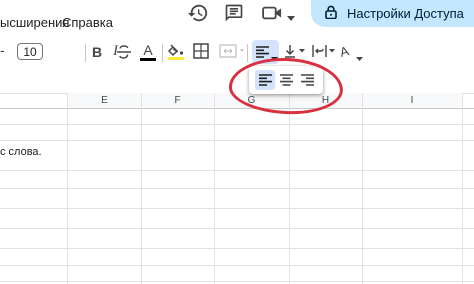  What do you see at coordinates (177, 100) in the screenshot?
I see `column-header-f: F` at bounding box center [177, 100].